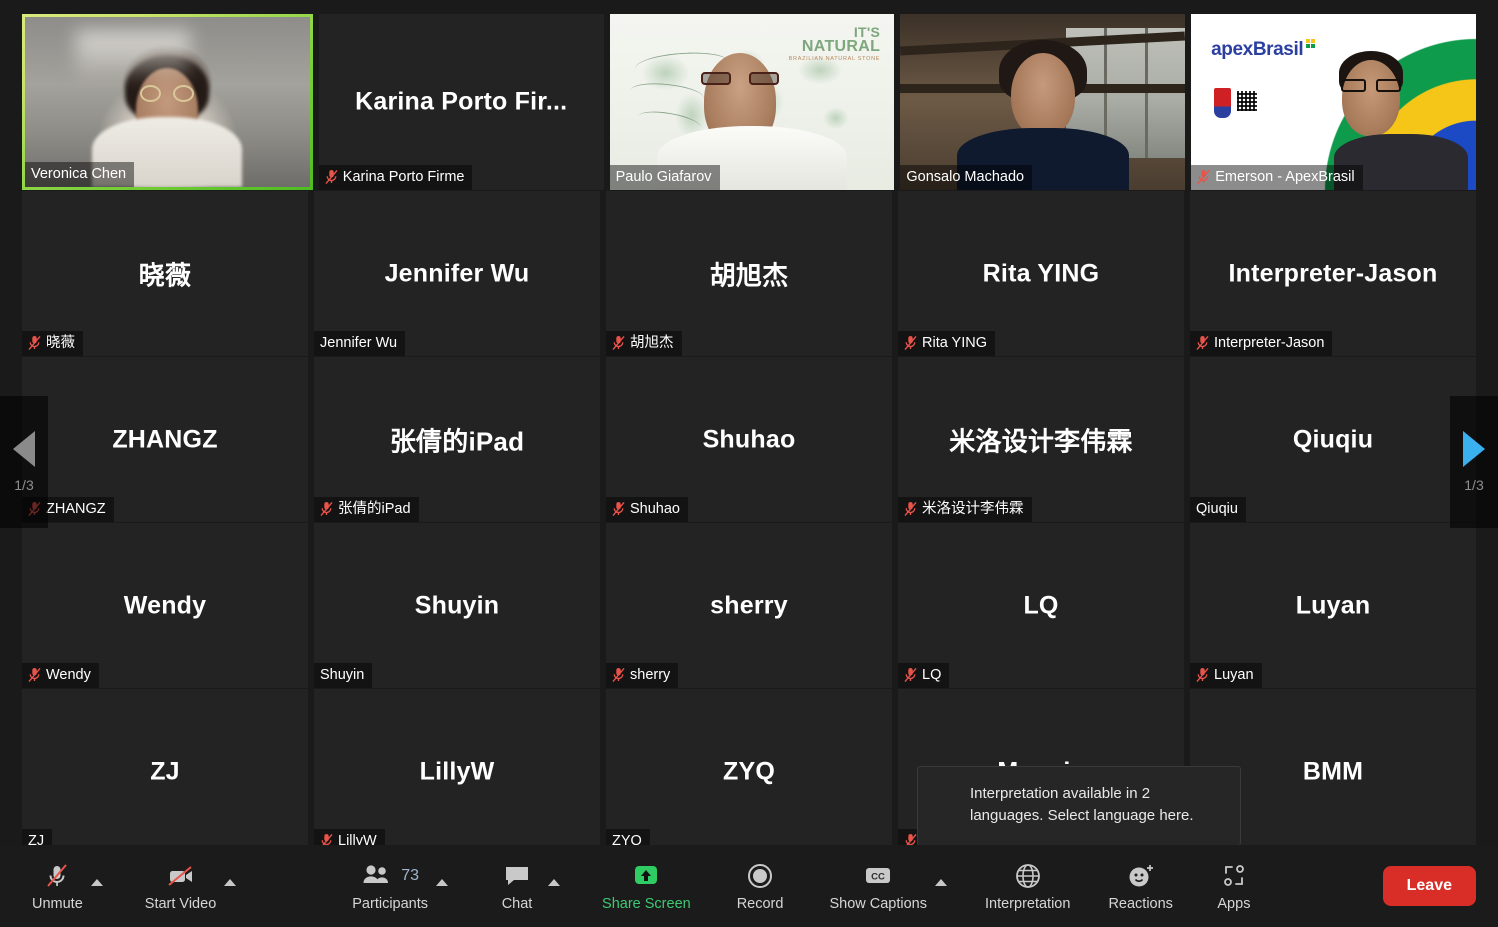 Image resolution: width=1498 pixels, height=927 pixels. What do you see at coordinates (878, 877) in the screenshot?
I see `svg-text: CC` at bounding box center [878, 877].